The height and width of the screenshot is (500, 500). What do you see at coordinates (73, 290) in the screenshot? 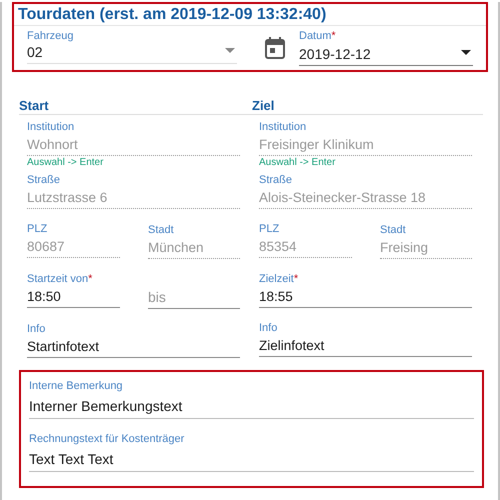
I see `text-field: Startzeit von* 18:50` at bounding box center [73, 290].